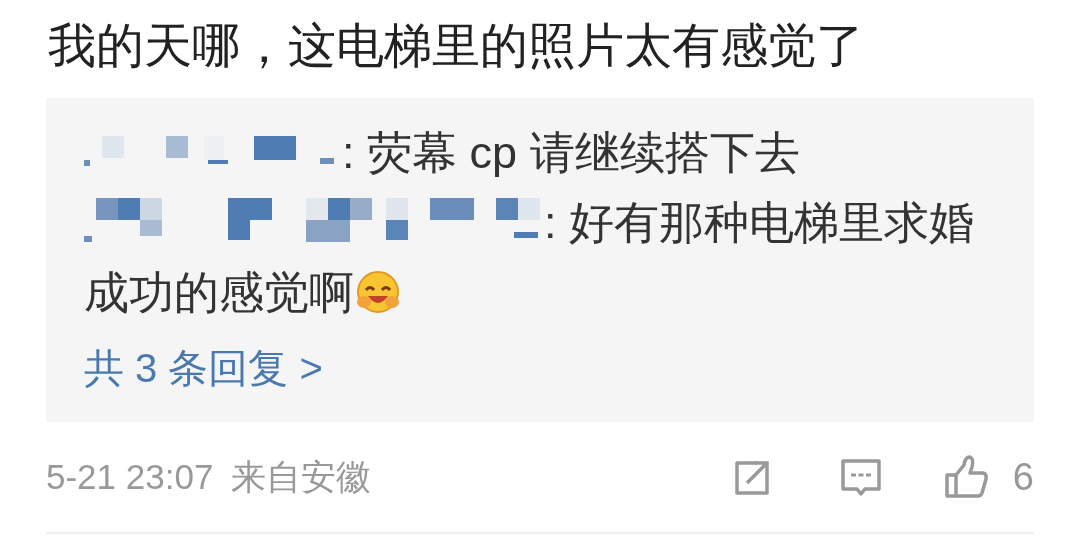  I want to click on like-count: 6, so click(1023, 477).